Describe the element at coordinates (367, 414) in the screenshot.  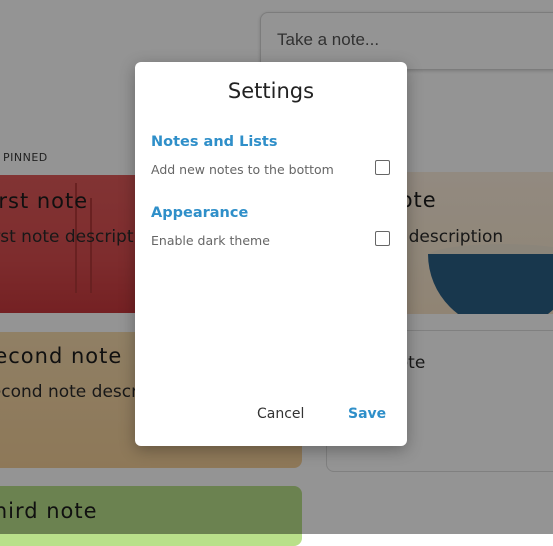
I see `save-button: Save` at that location.